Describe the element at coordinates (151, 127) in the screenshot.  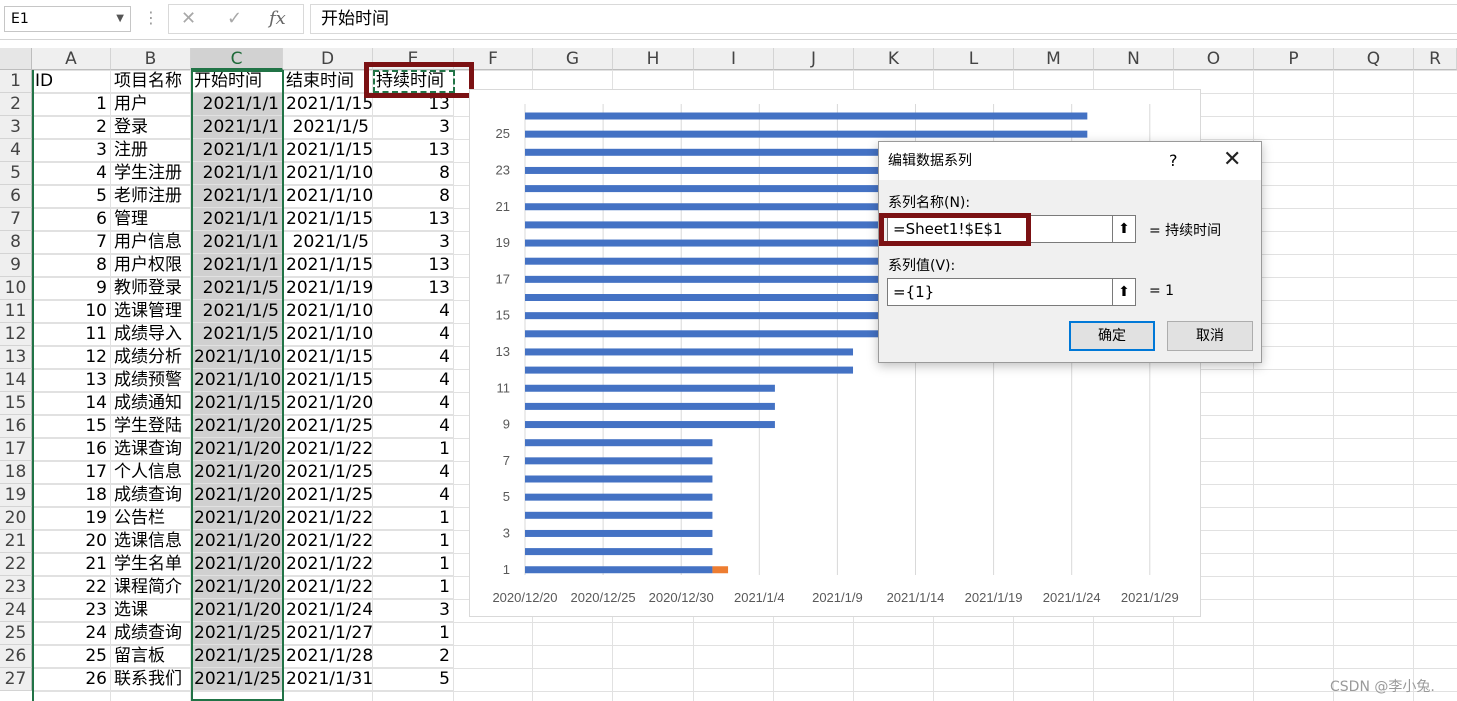
I see `table-cell: 登录` at that location.